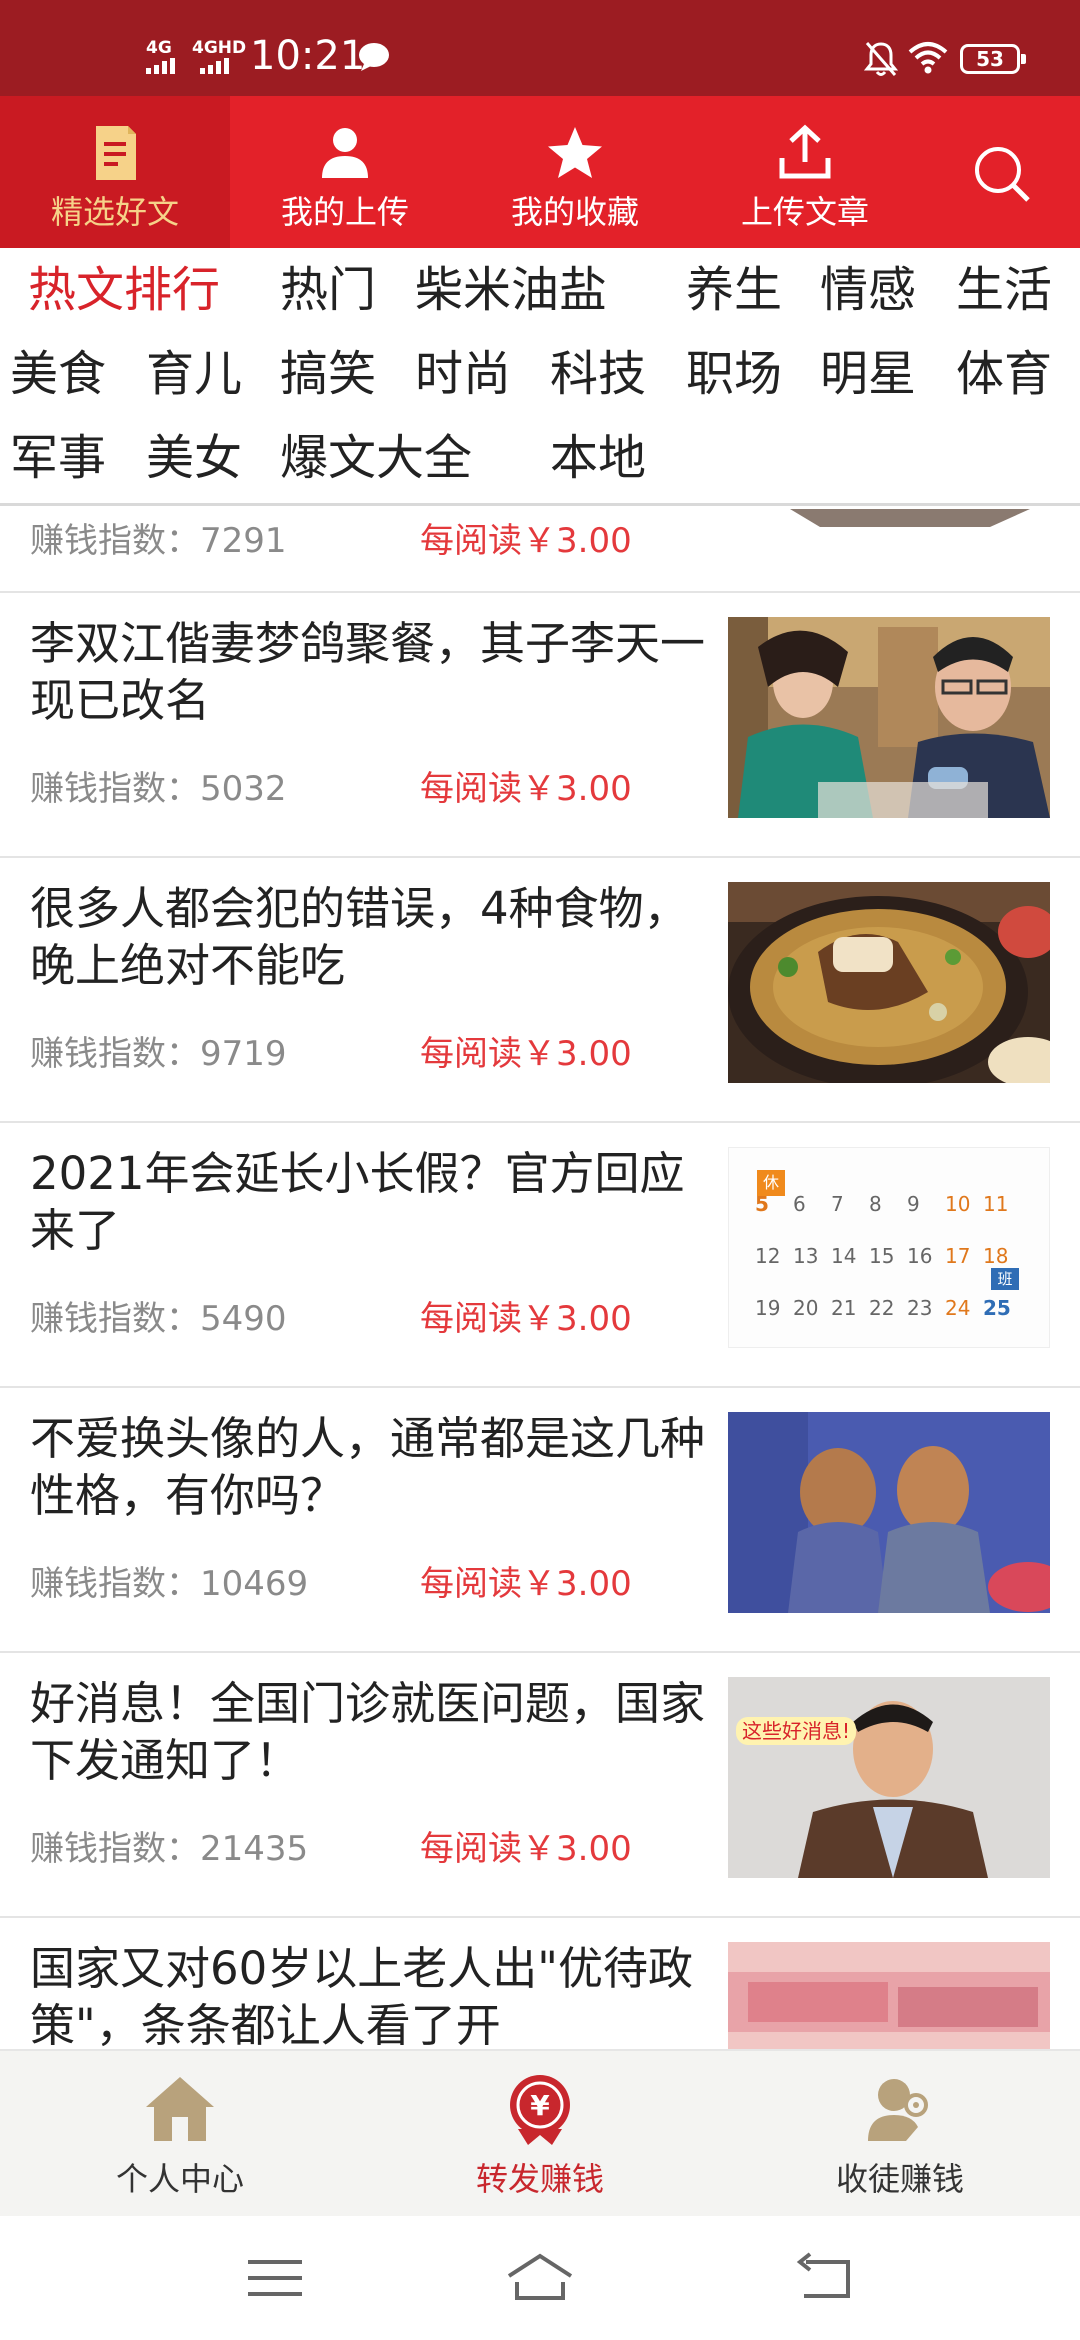 Image resolution: width=1080 pixels, height=2340 pixels. What do you see at coordinates (328, 374) in the screenshot?
I see `category-funny: 搞笑` at bounding box center [328, 374].